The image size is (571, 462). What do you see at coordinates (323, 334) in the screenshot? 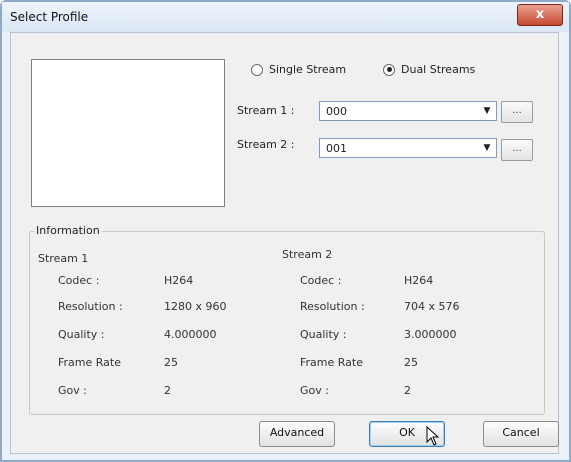
I see `stream2-quality-label: Quality :` at bounding box center [323, 334].